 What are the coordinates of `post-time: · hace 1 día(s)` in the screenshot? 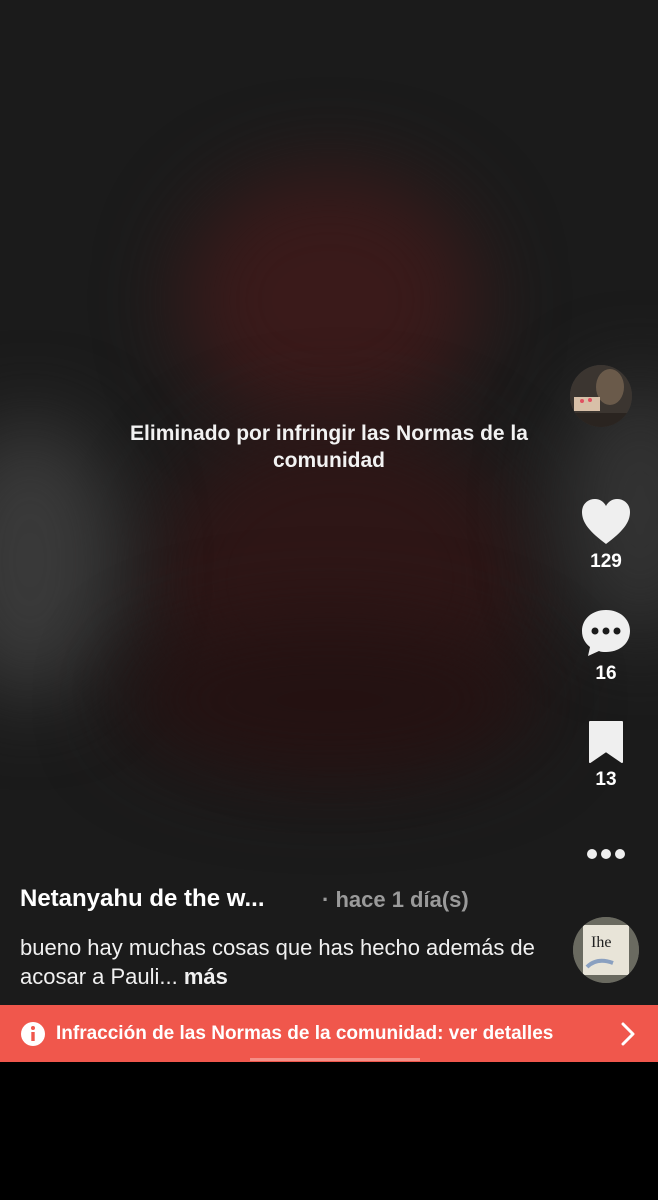 It's located at (395, 899).